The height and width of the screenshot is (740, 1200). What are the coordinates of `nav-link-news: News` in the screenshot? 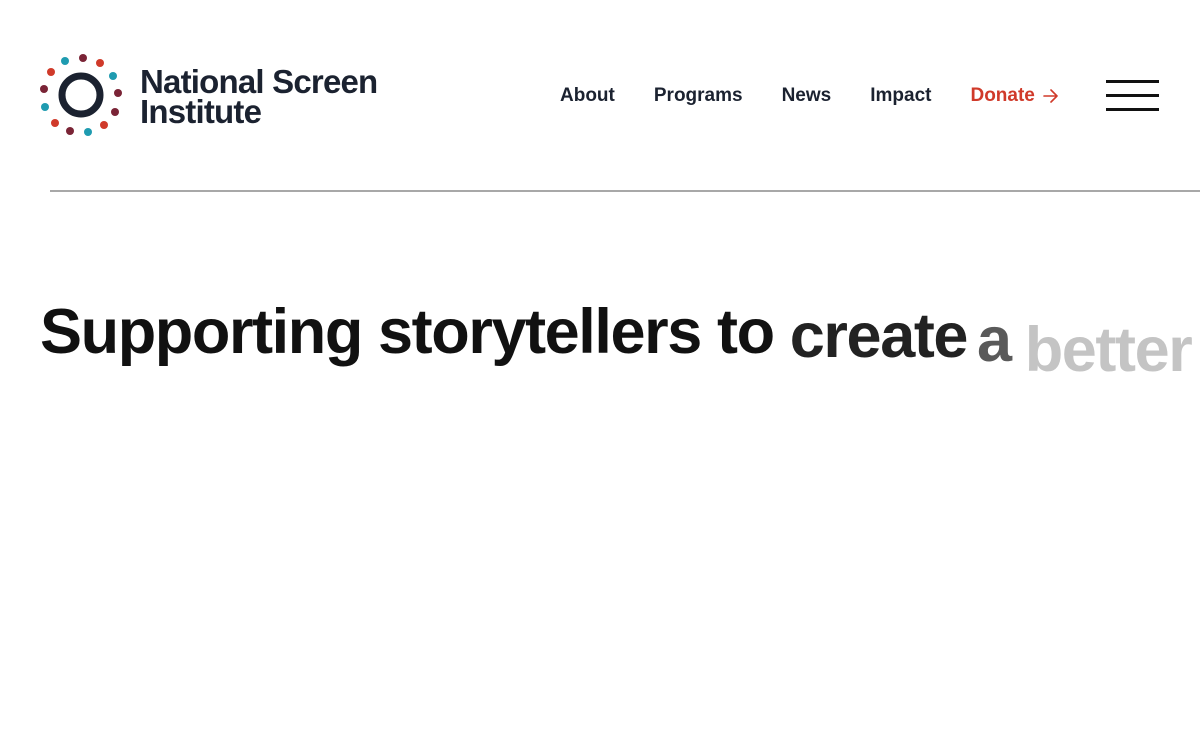 It's located at (807, 96).